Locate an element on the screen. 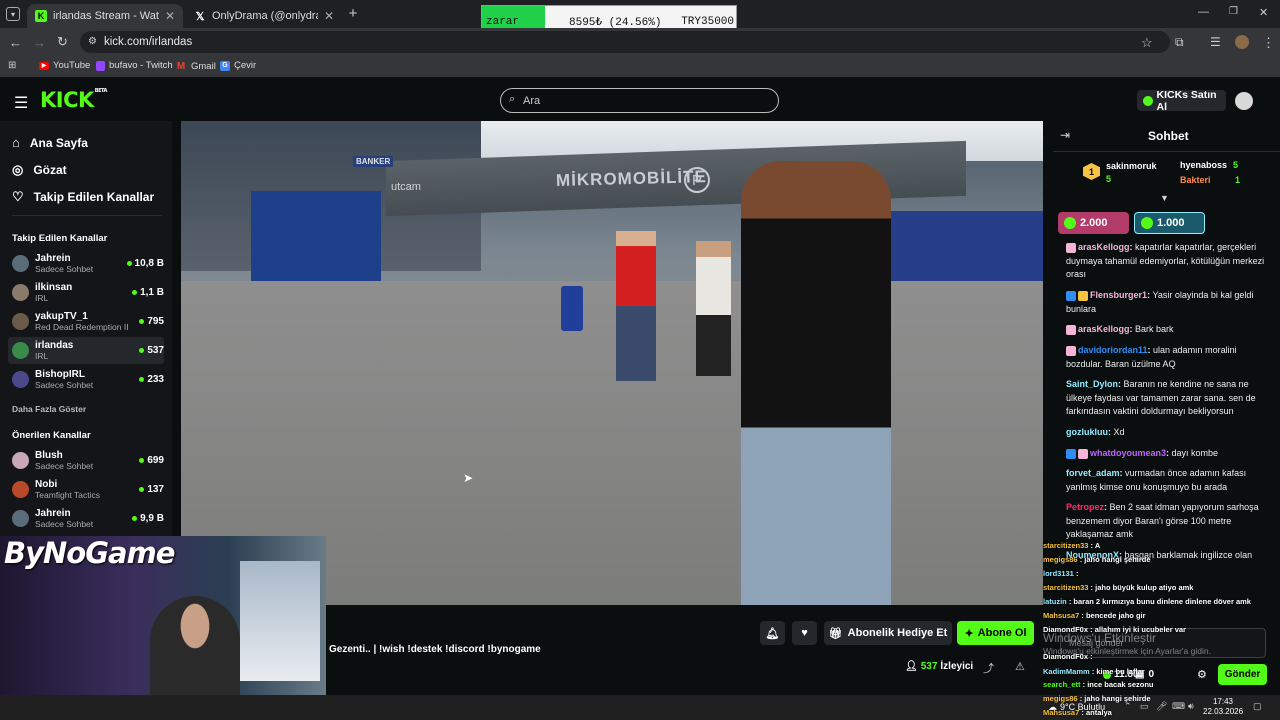  nav-following: ♡ Takip Edilen Kanallar is located at coordinates (83, 197).